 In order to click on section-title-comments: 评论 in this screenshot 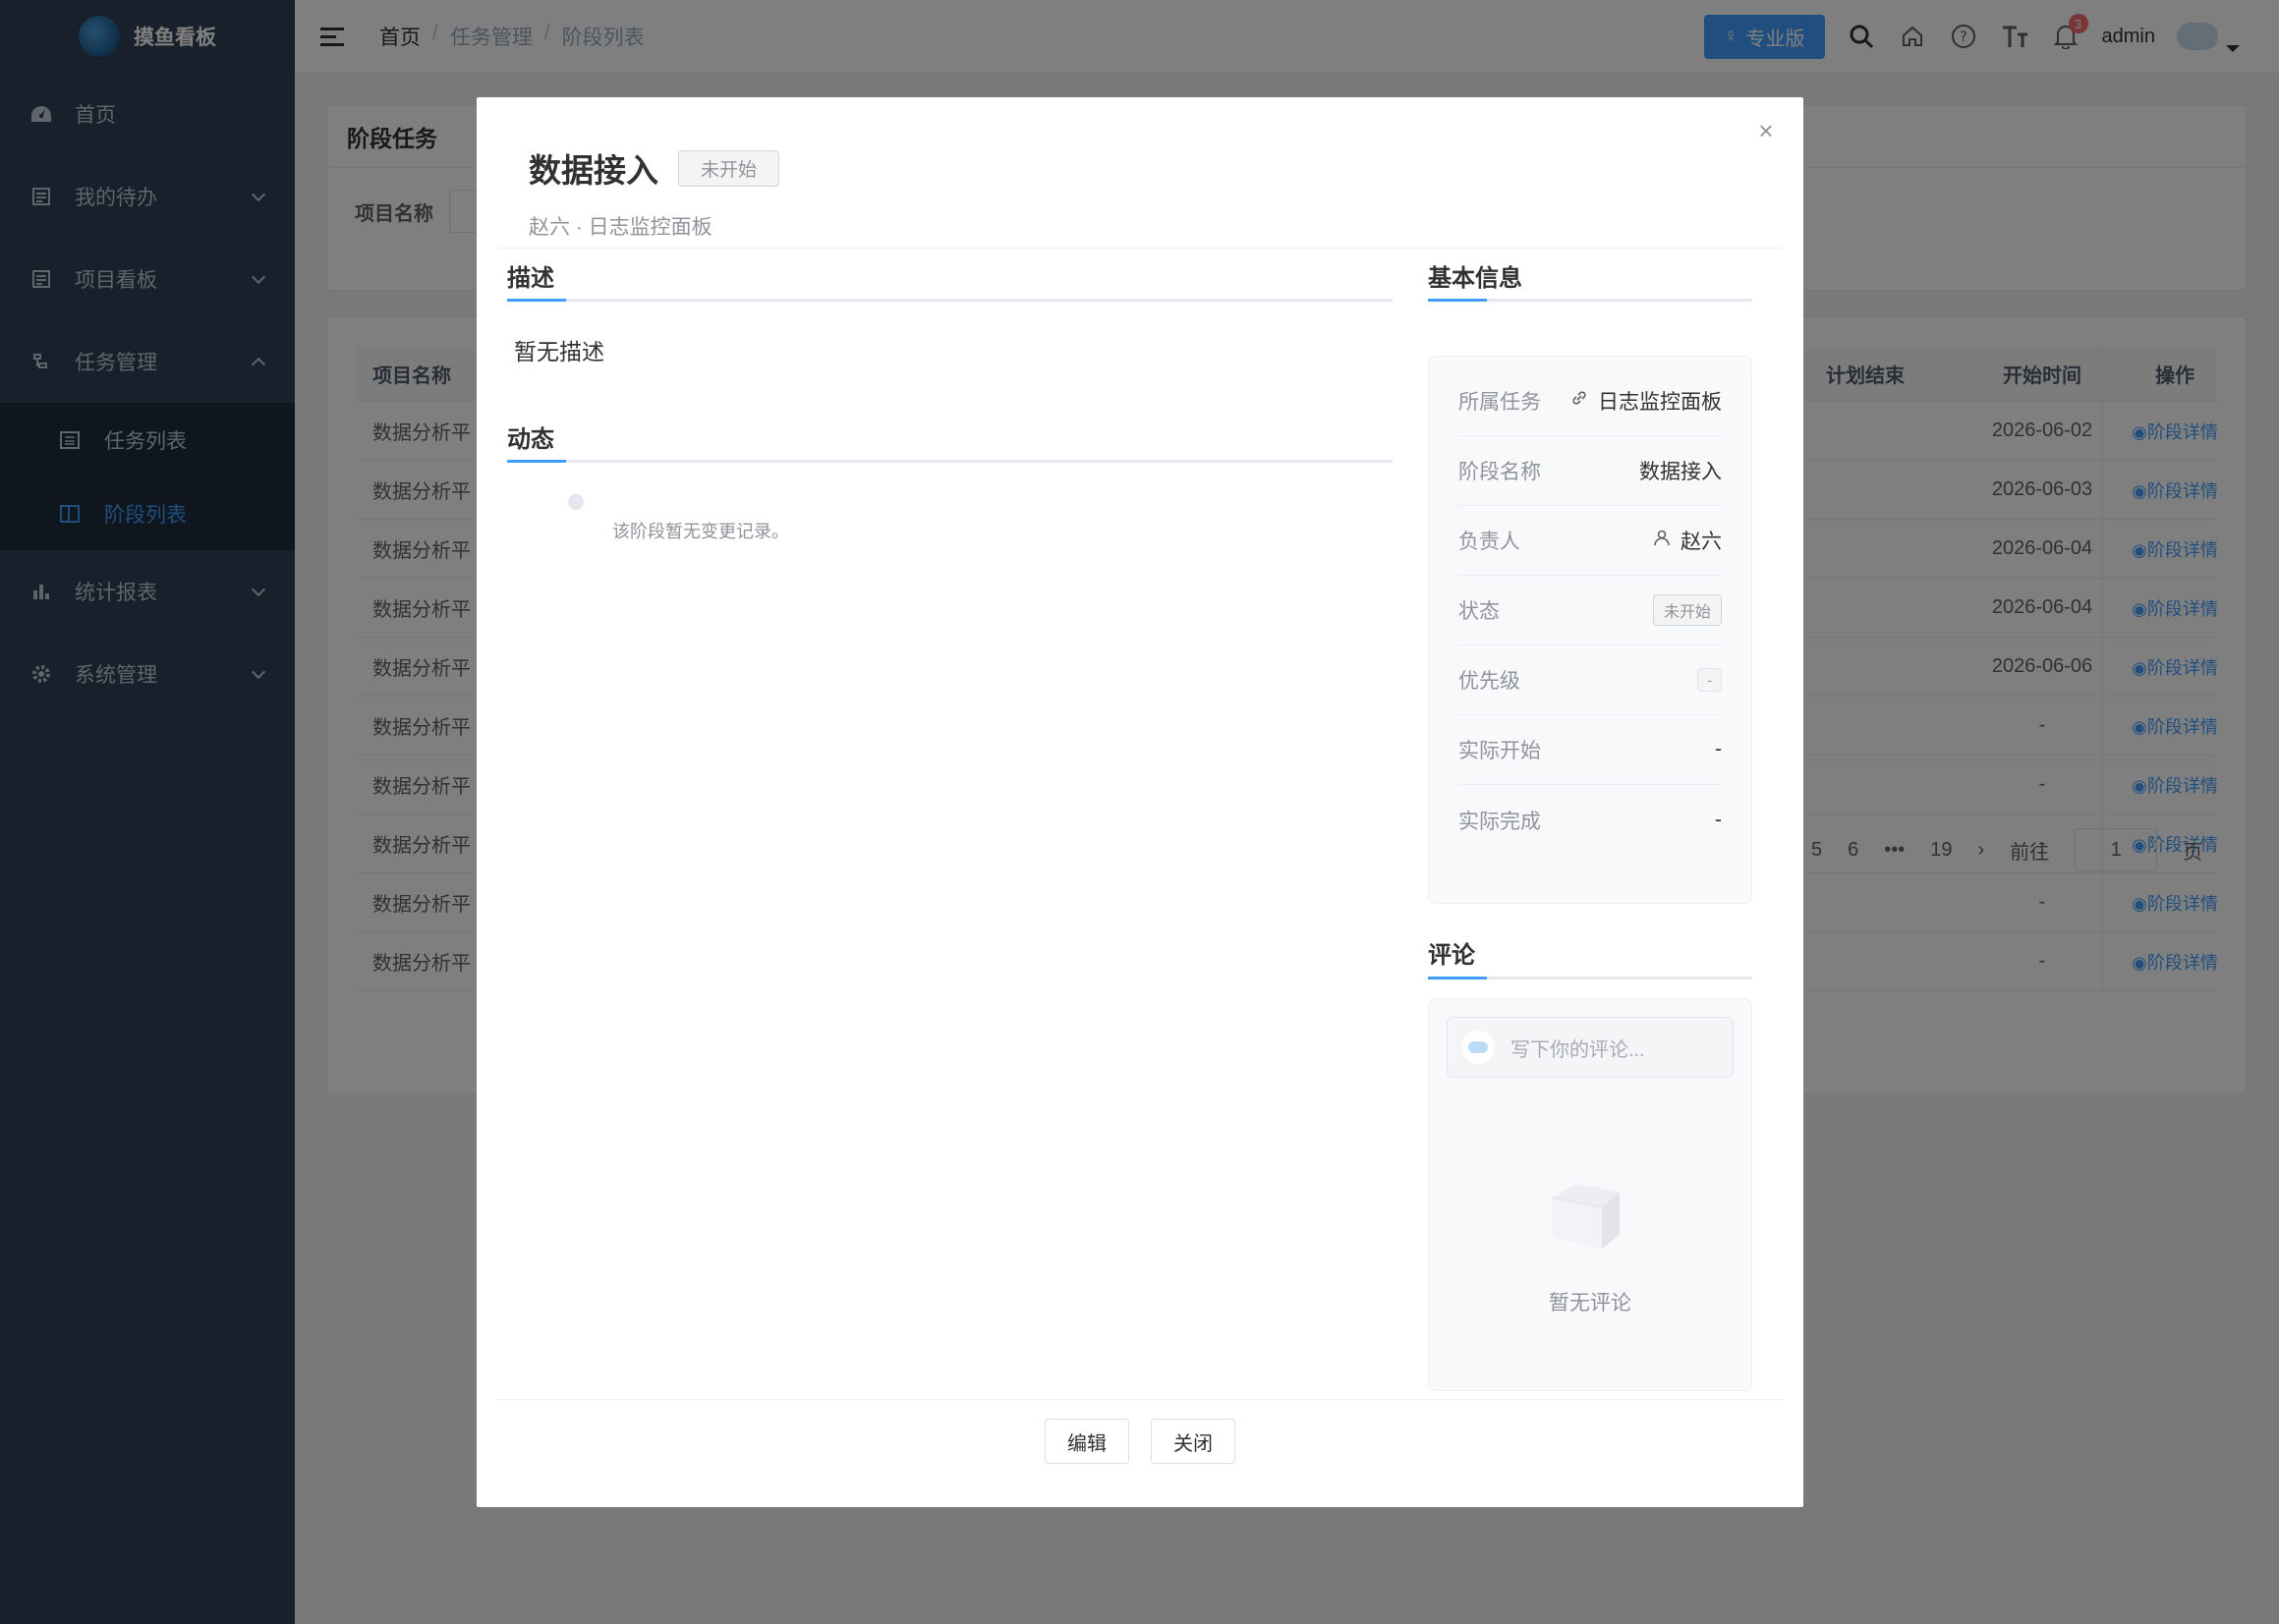, I will do `click(1451, 955)`.